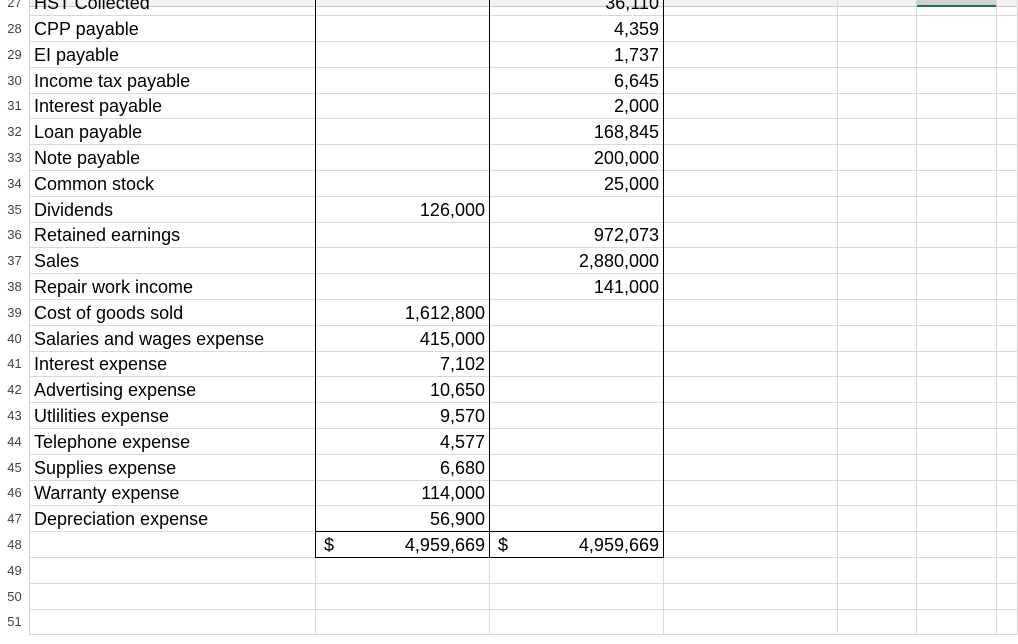  What do you see at coordinates (577, 158) in the screenshot?
I see `credit-cell: 200,000` at bounding box center [577, 158].